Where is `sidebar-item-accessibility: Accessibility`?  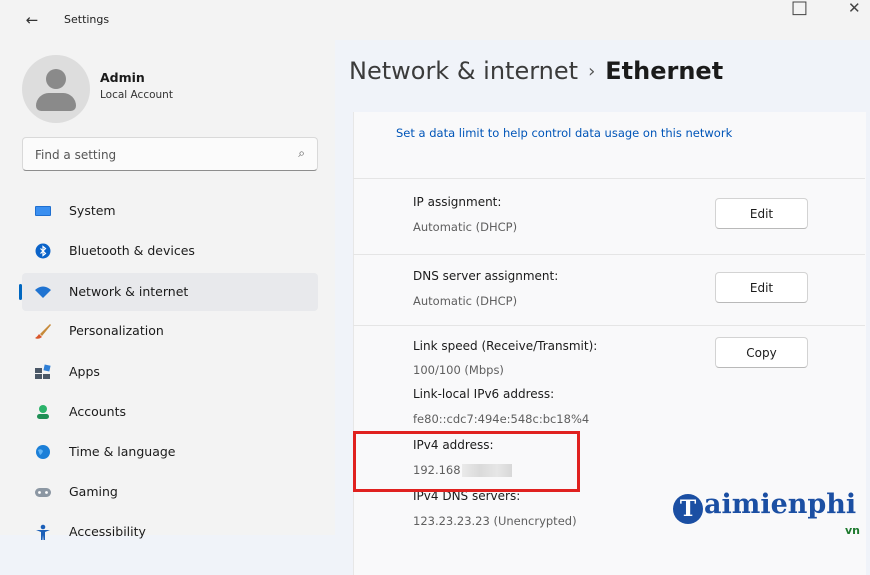 sidebar-item-accessibility: Accessibility is located at coordinates (170, 532).